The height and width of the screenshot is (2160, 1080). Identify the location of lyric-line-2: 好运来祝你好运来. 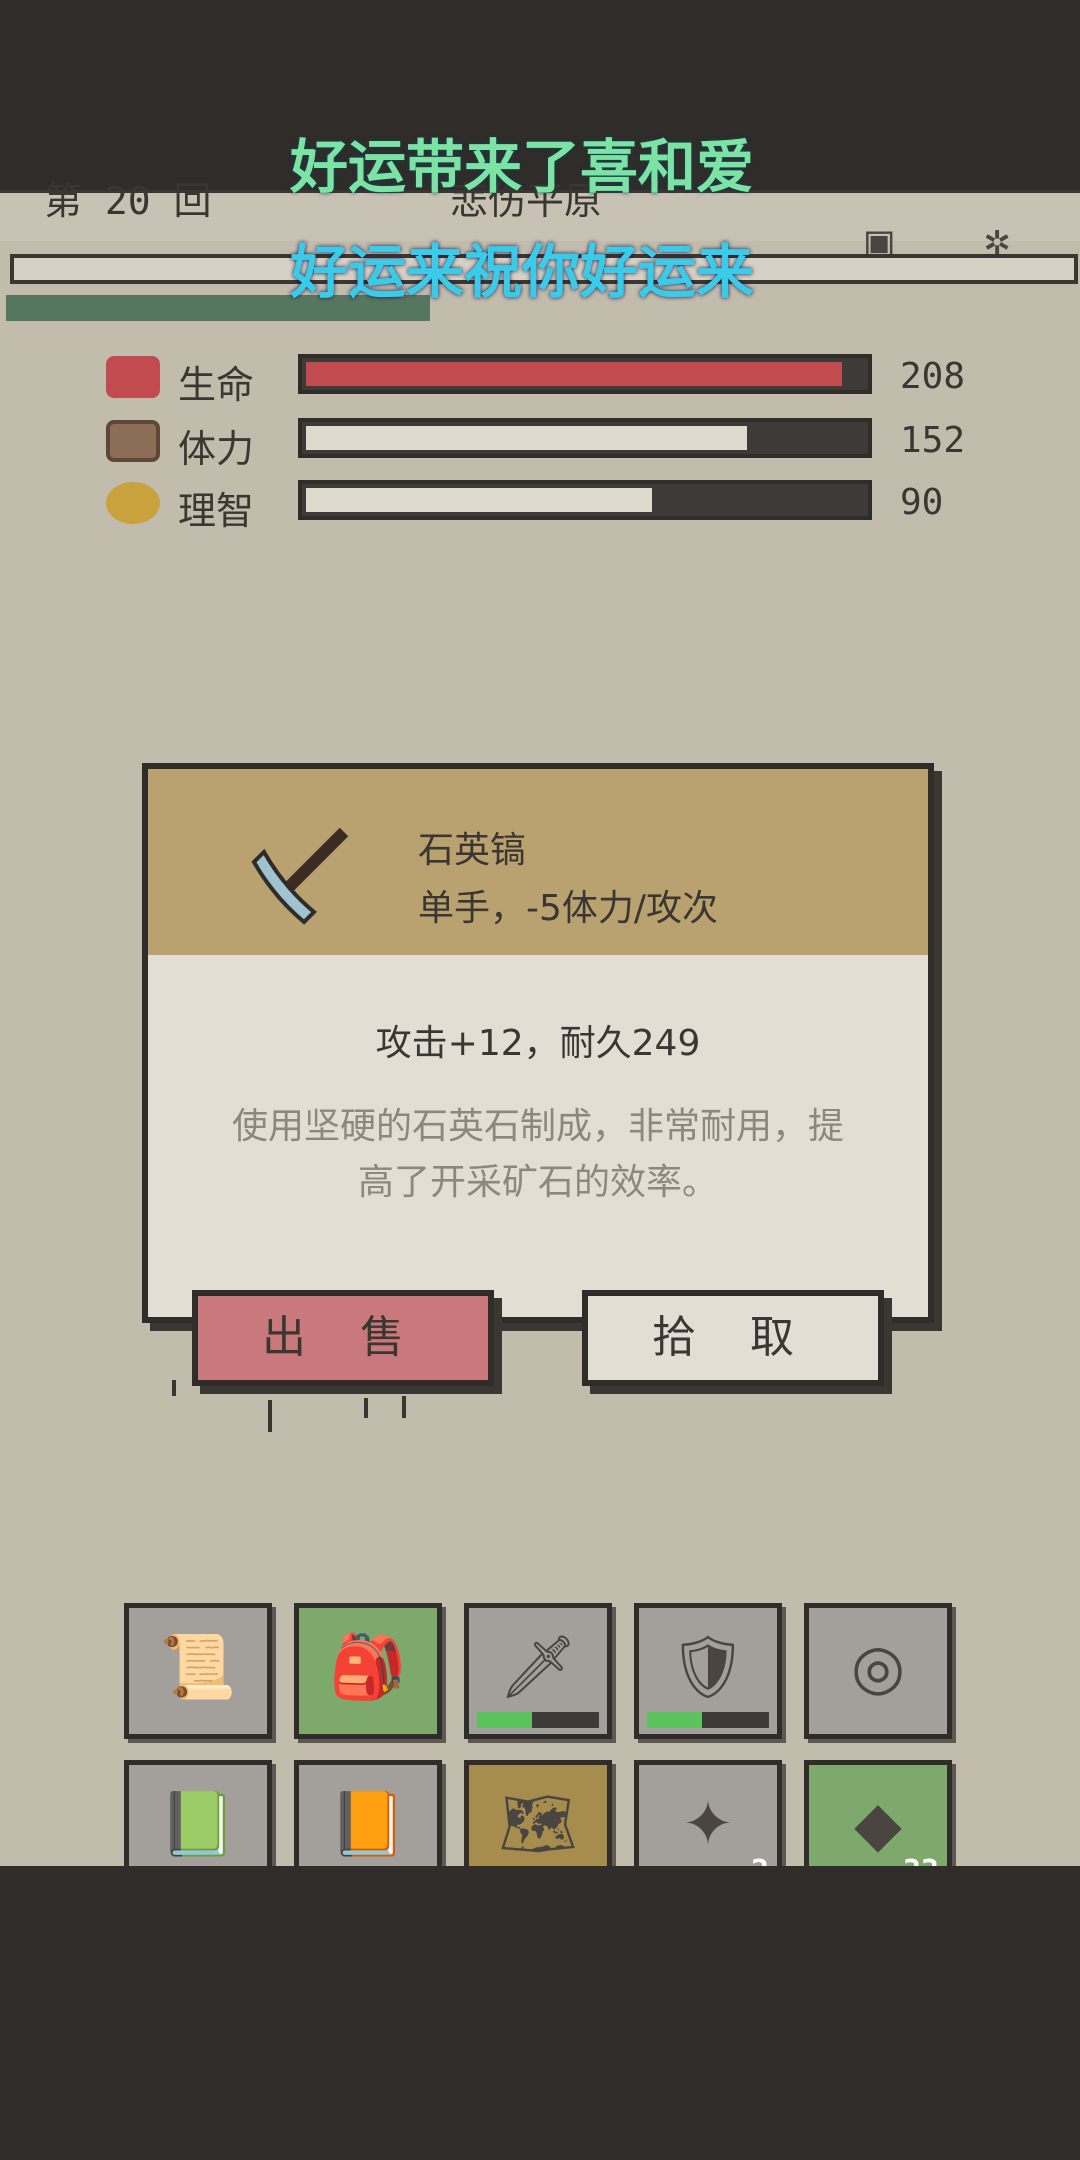
(522, 272).